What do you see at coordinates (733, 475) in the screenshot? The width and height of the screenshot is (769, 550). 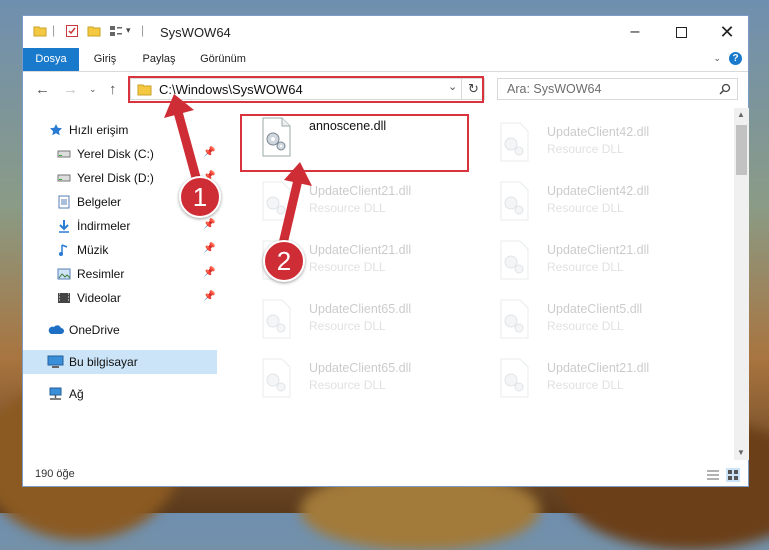 I see `large-icons-view-icon` at bounding box center [733, 475].